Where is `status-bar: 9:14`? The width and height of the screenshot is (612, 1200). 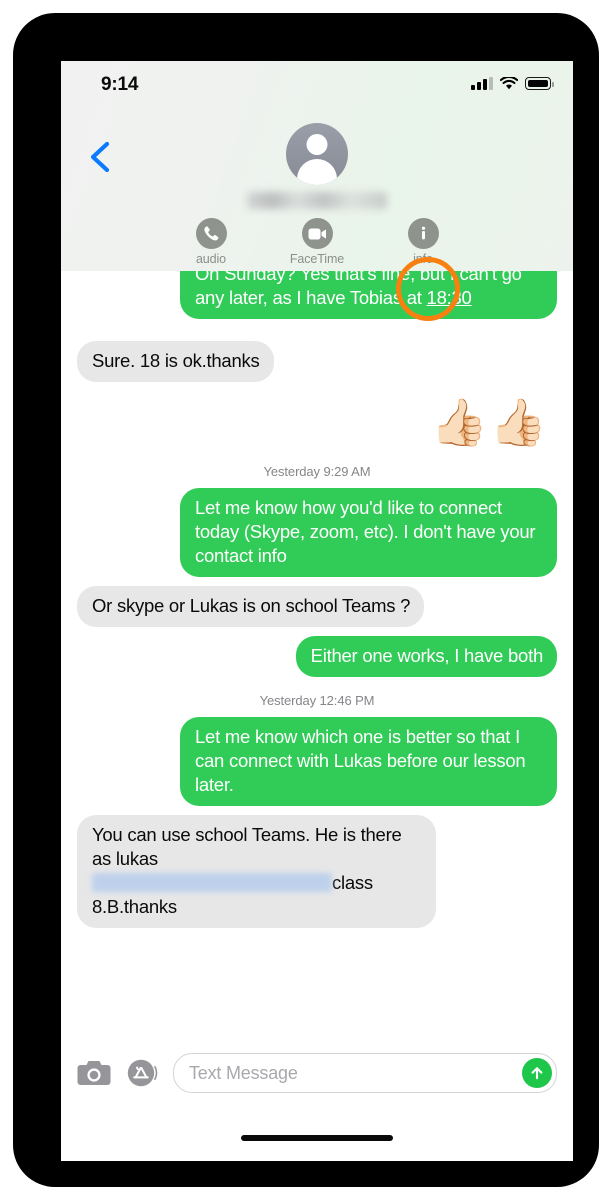
status-bar: 9:14 is located at coordinates (317, 82).